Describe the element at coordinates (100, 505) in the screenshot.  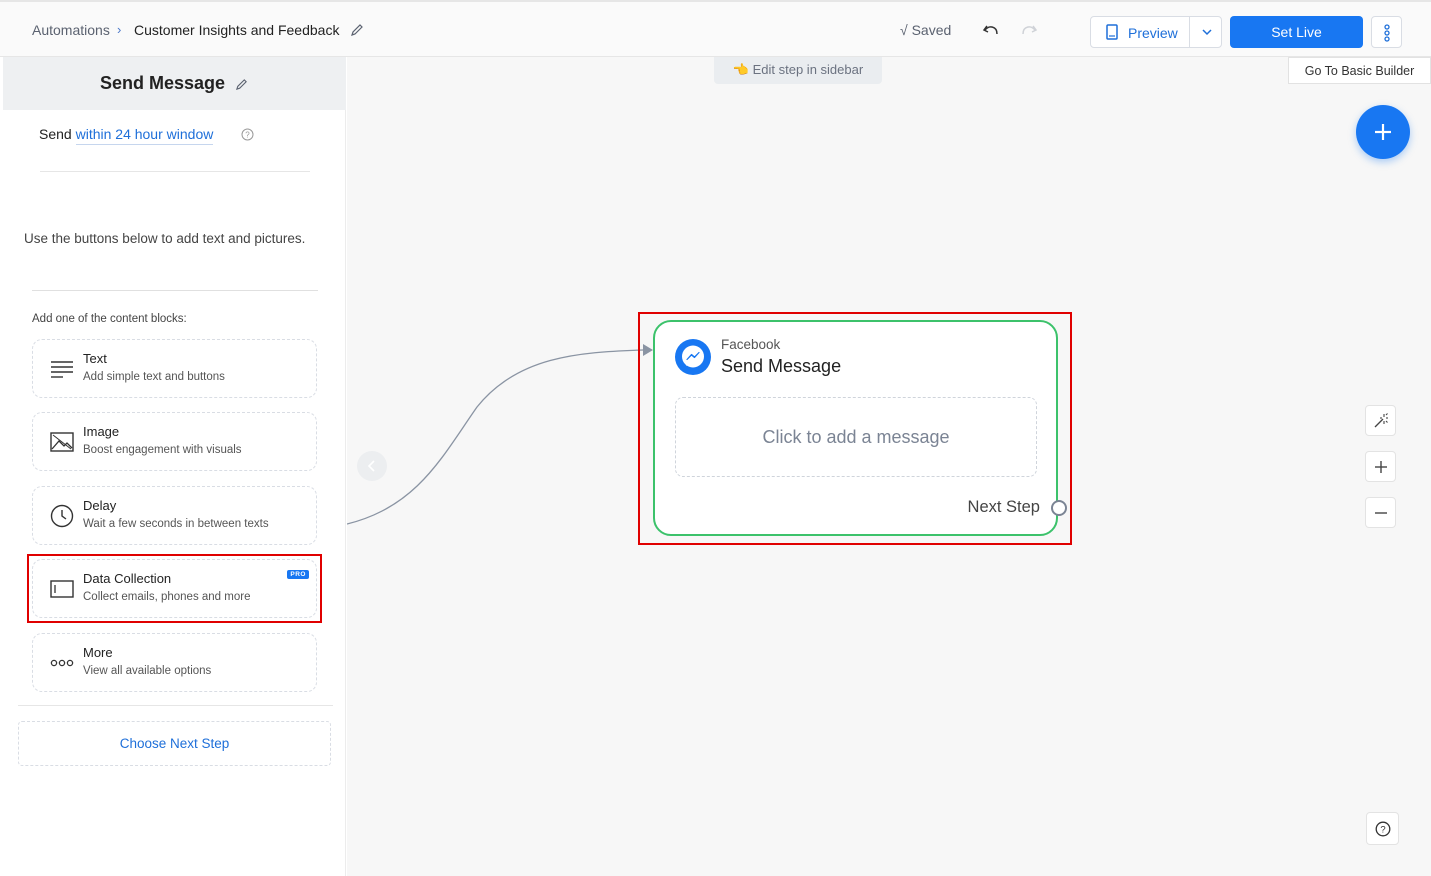
I see `block-title: Delay` at that location.